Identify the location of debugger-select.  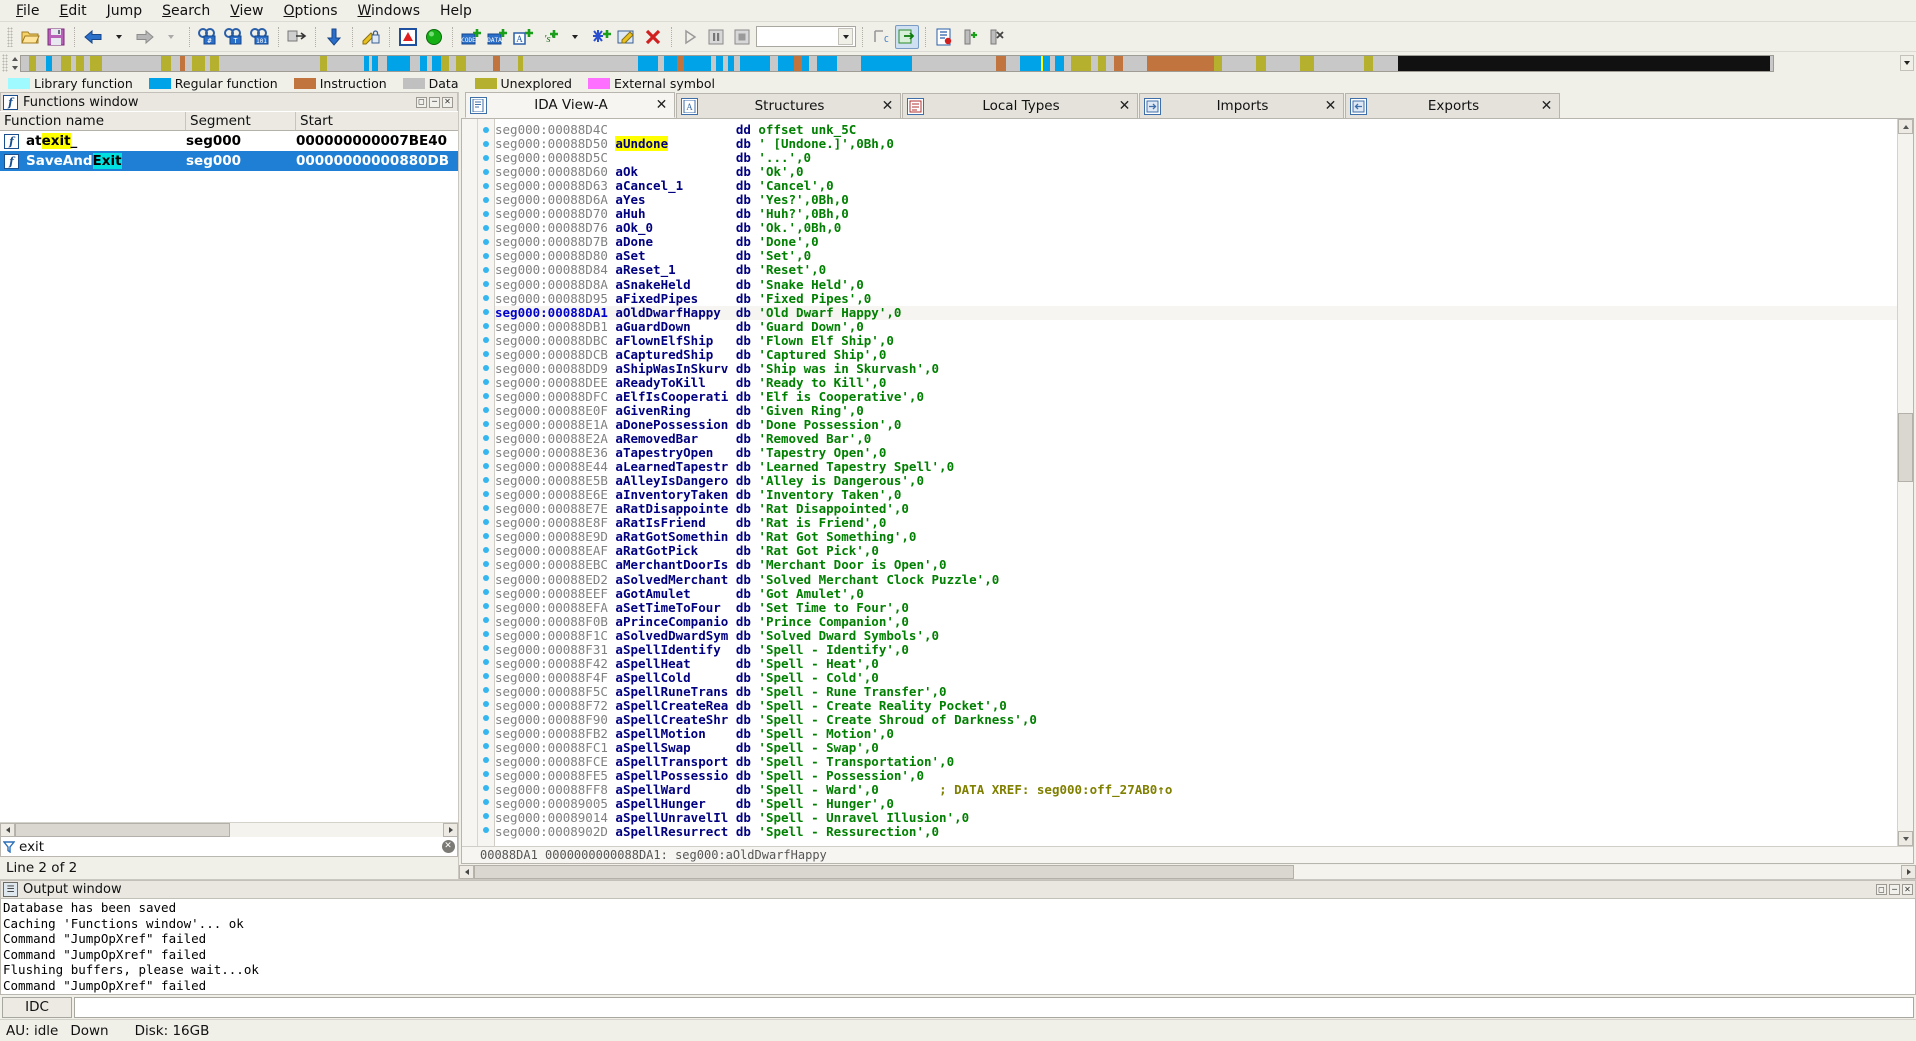
(806, 36).